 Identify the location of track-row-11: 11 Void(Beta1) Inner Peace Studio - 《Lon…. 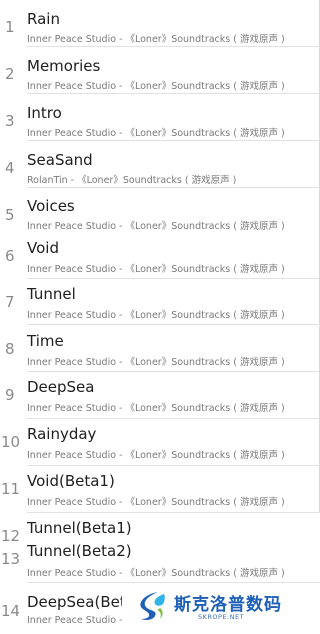
(160, 489).